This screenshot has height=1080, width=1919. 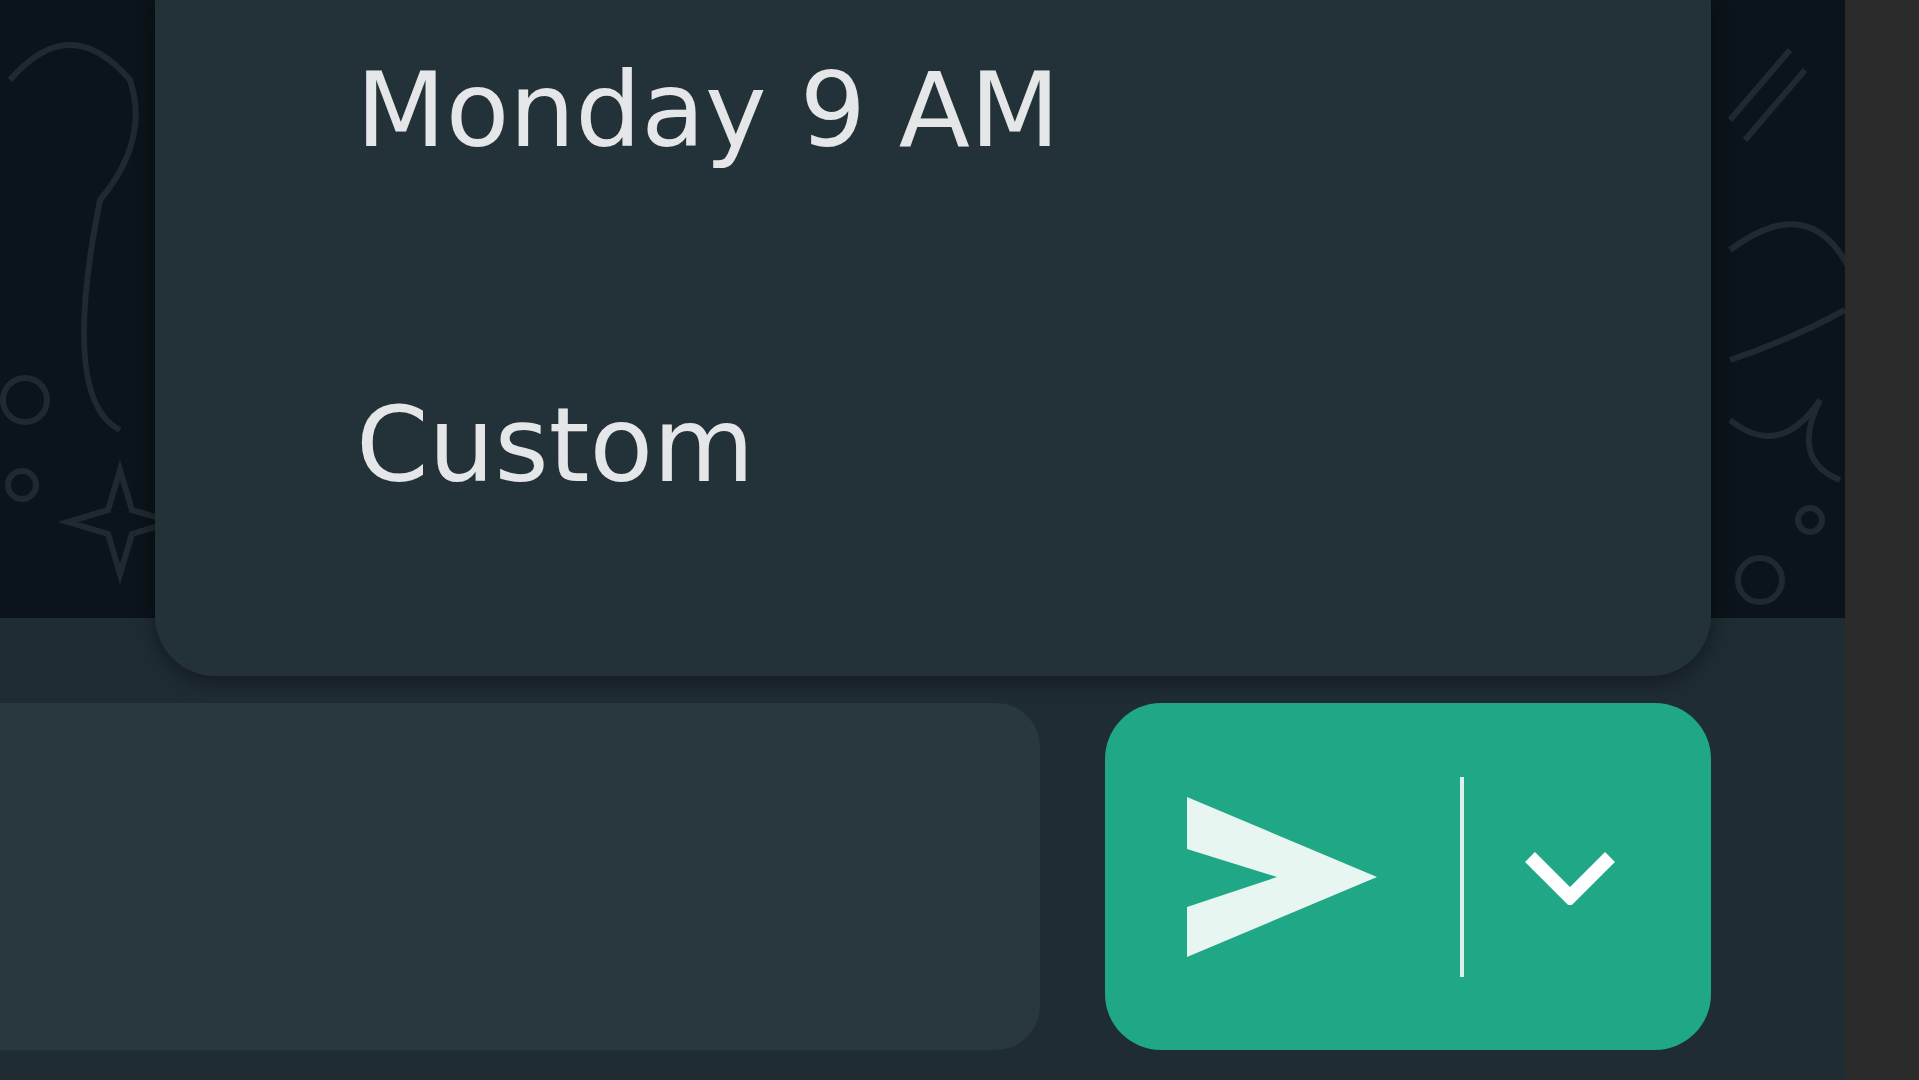 I want to click on send-icon, so click(x=1282, y=876).